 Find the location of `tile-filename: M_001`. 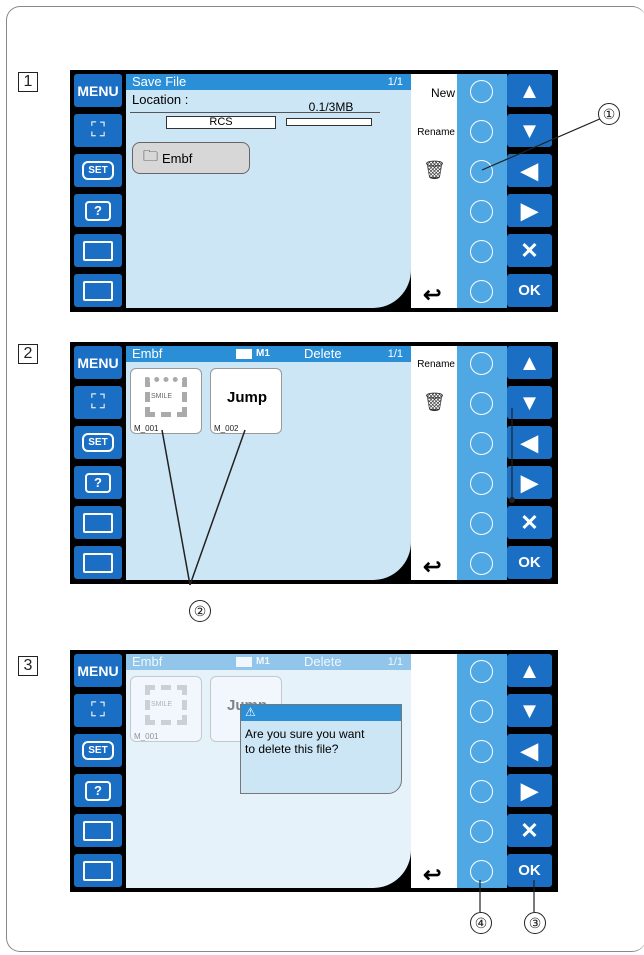

tile-filename: M_001 is located at coordinates (146, 736).